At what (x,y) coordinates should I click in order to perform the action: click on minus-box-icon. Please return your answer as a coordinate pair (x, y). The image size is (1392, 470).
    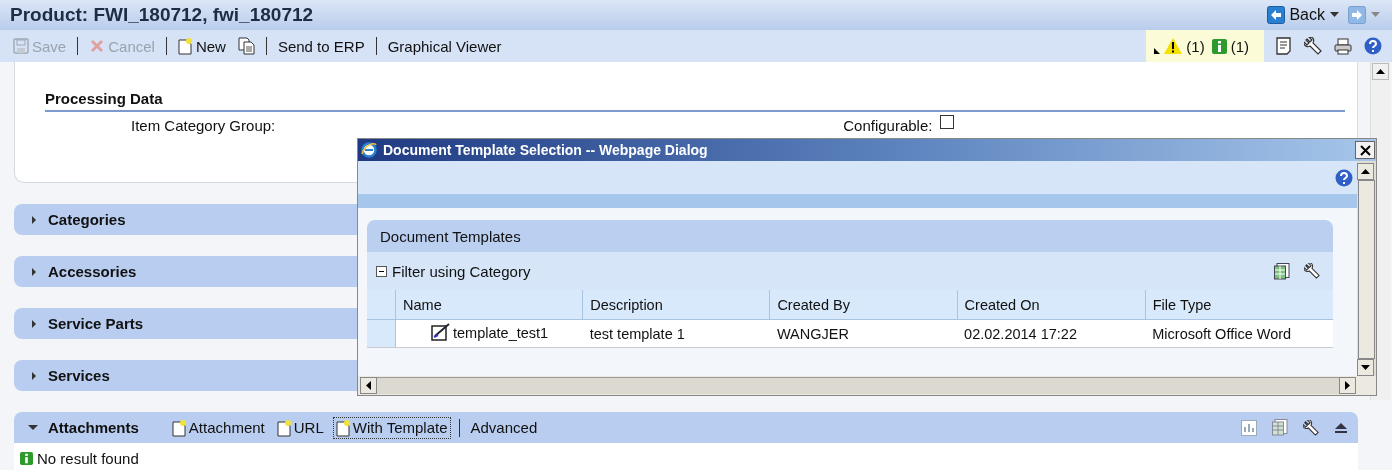
    Looking at the image, I should click on (381, 271).